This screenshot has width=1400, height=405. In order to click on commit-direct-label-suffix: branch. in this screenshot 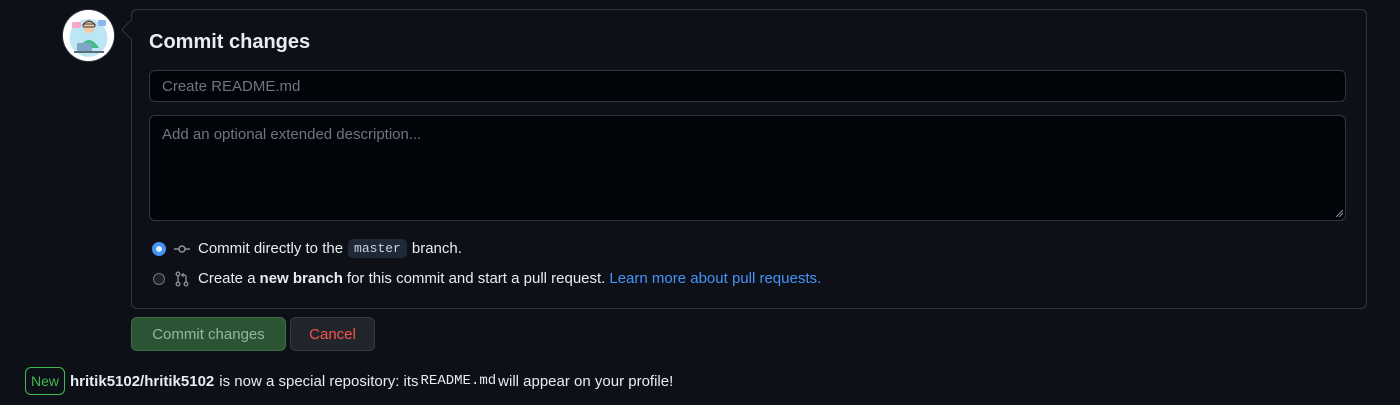, I will do `click(436, 248)`.